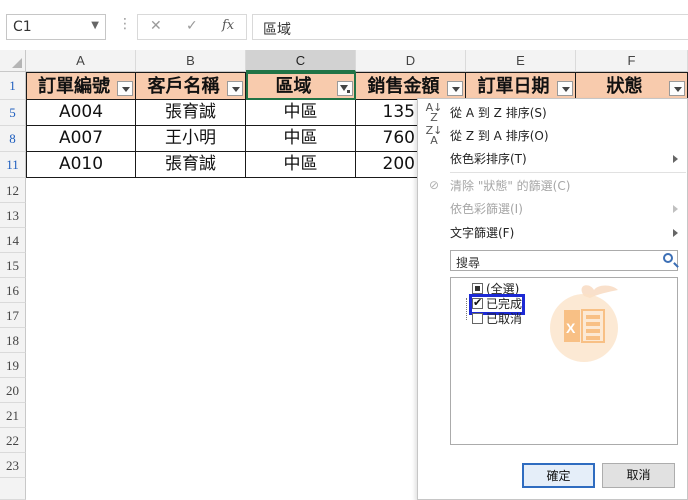 The width and height of the screenshot is (688, 500). Describe the element at coordinates (13, 489) in the screenshot. I see `row-header` at that location.